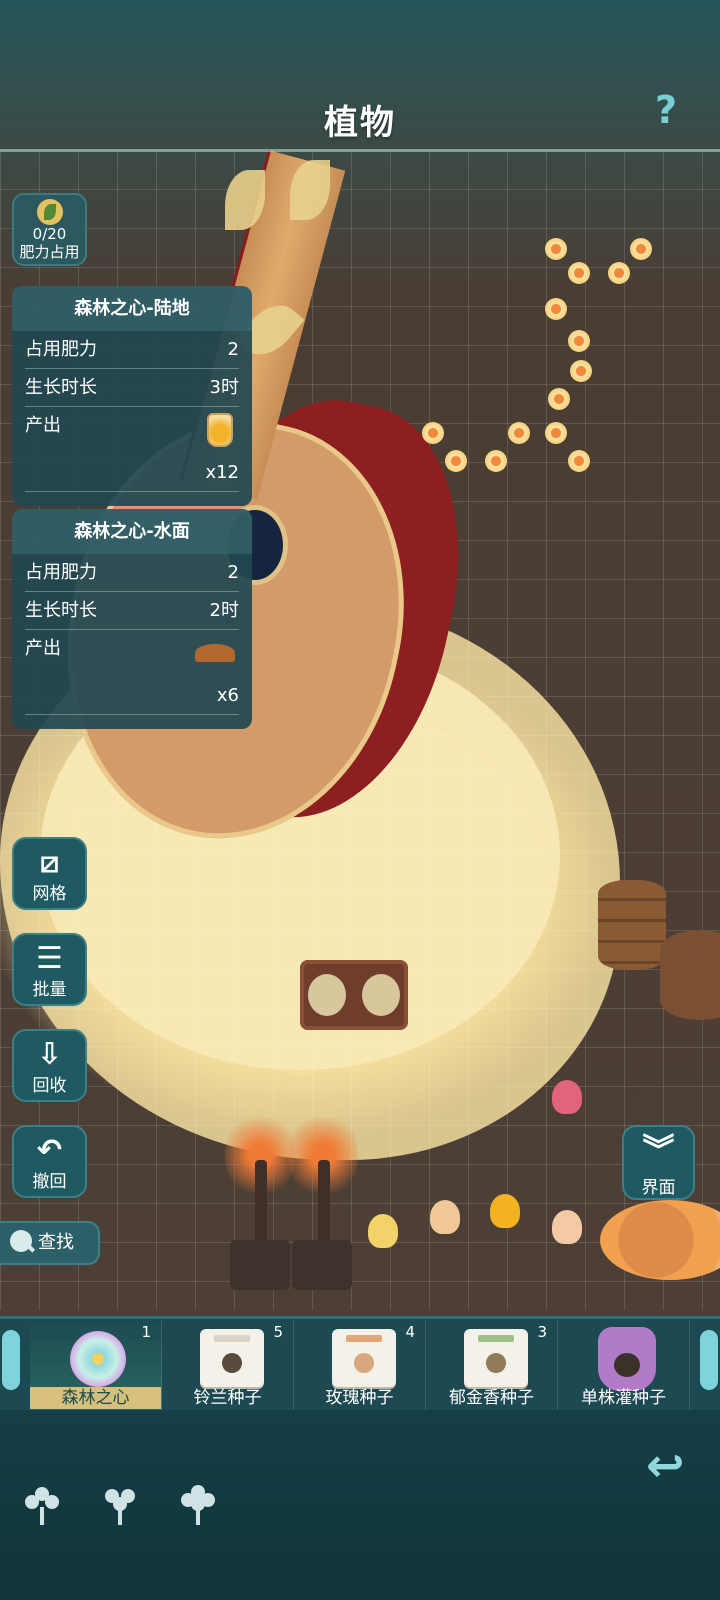  I want to click on item-name: 单株灌种子, so click(623, 1398).